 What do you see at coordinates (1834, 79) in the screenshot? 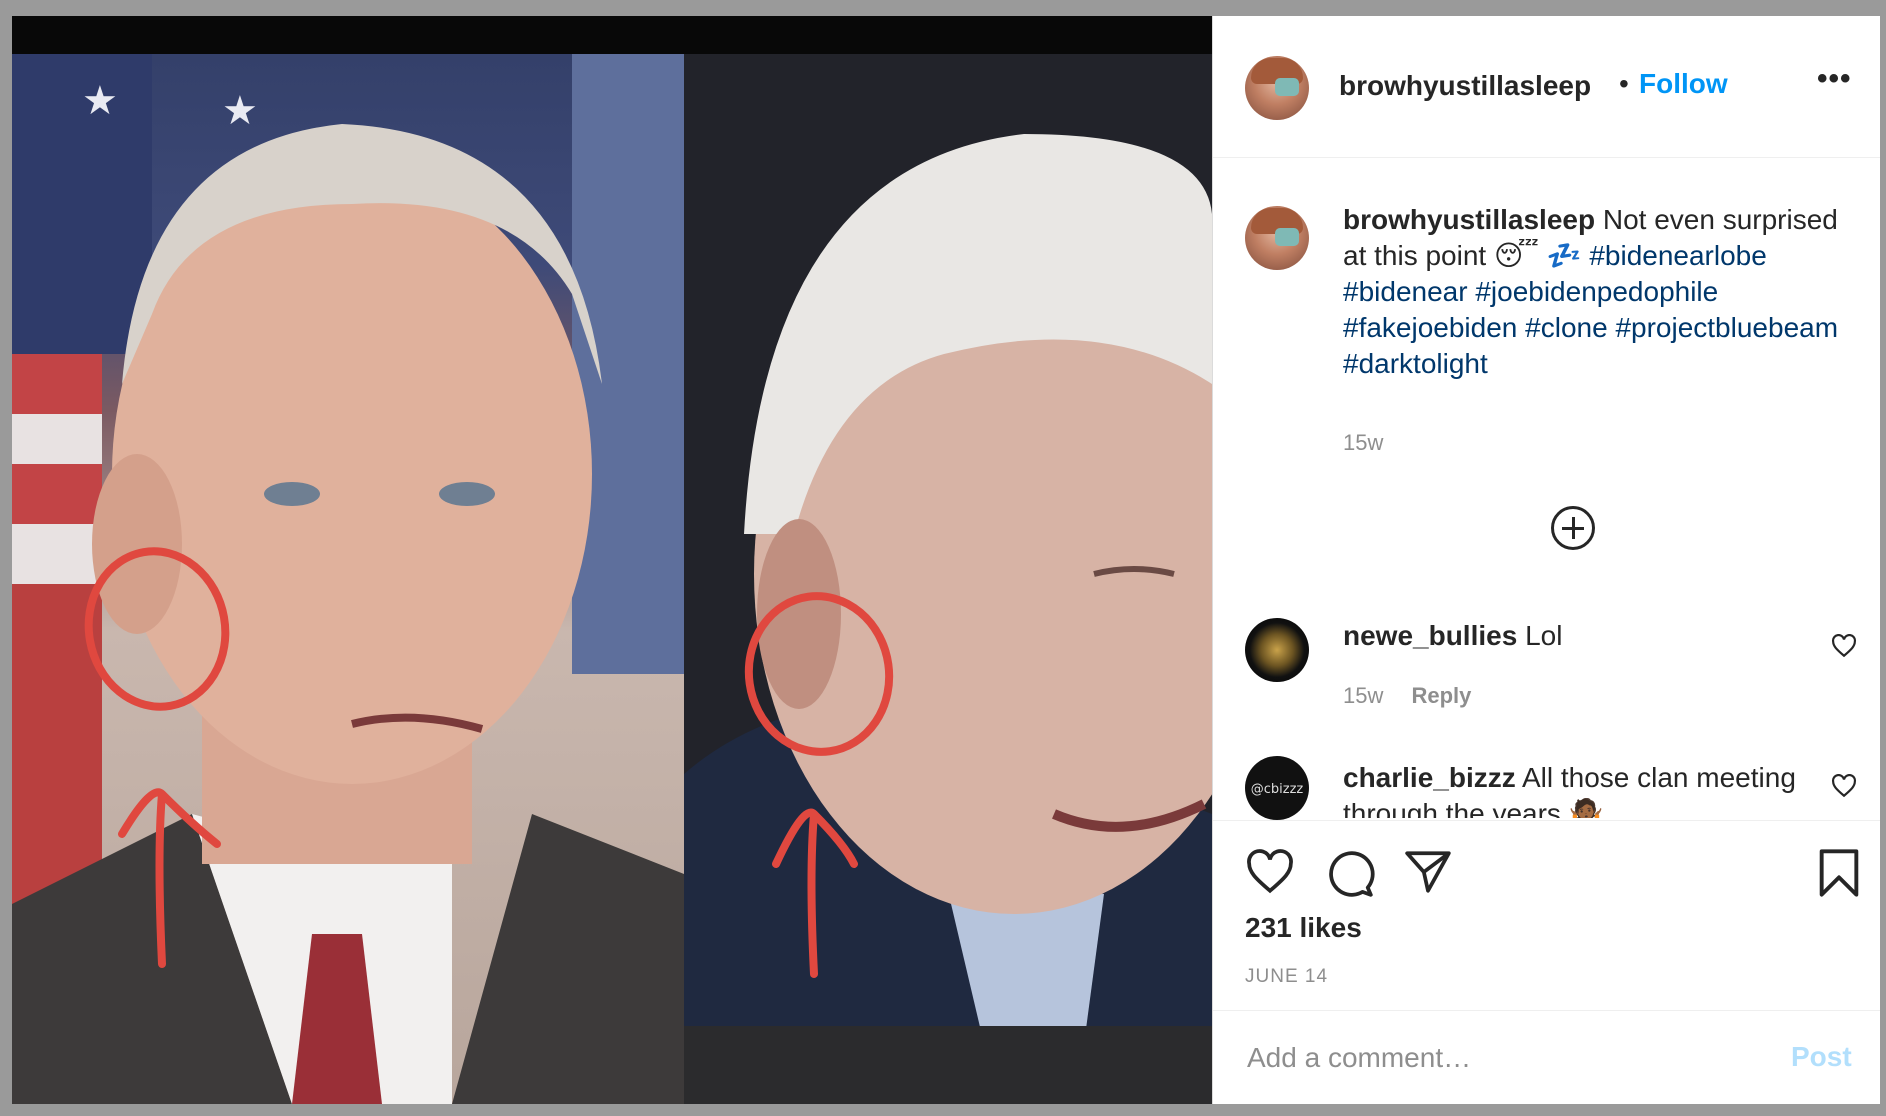
I see `more-options-icon: •••` at bounding box center [1834, 79].